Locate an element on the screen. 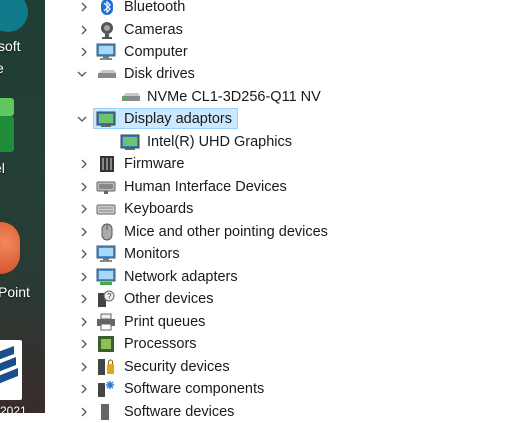 This screenshot has height=423, width=517. tree-item-label: Other devices is located at coordinates (169, 299).